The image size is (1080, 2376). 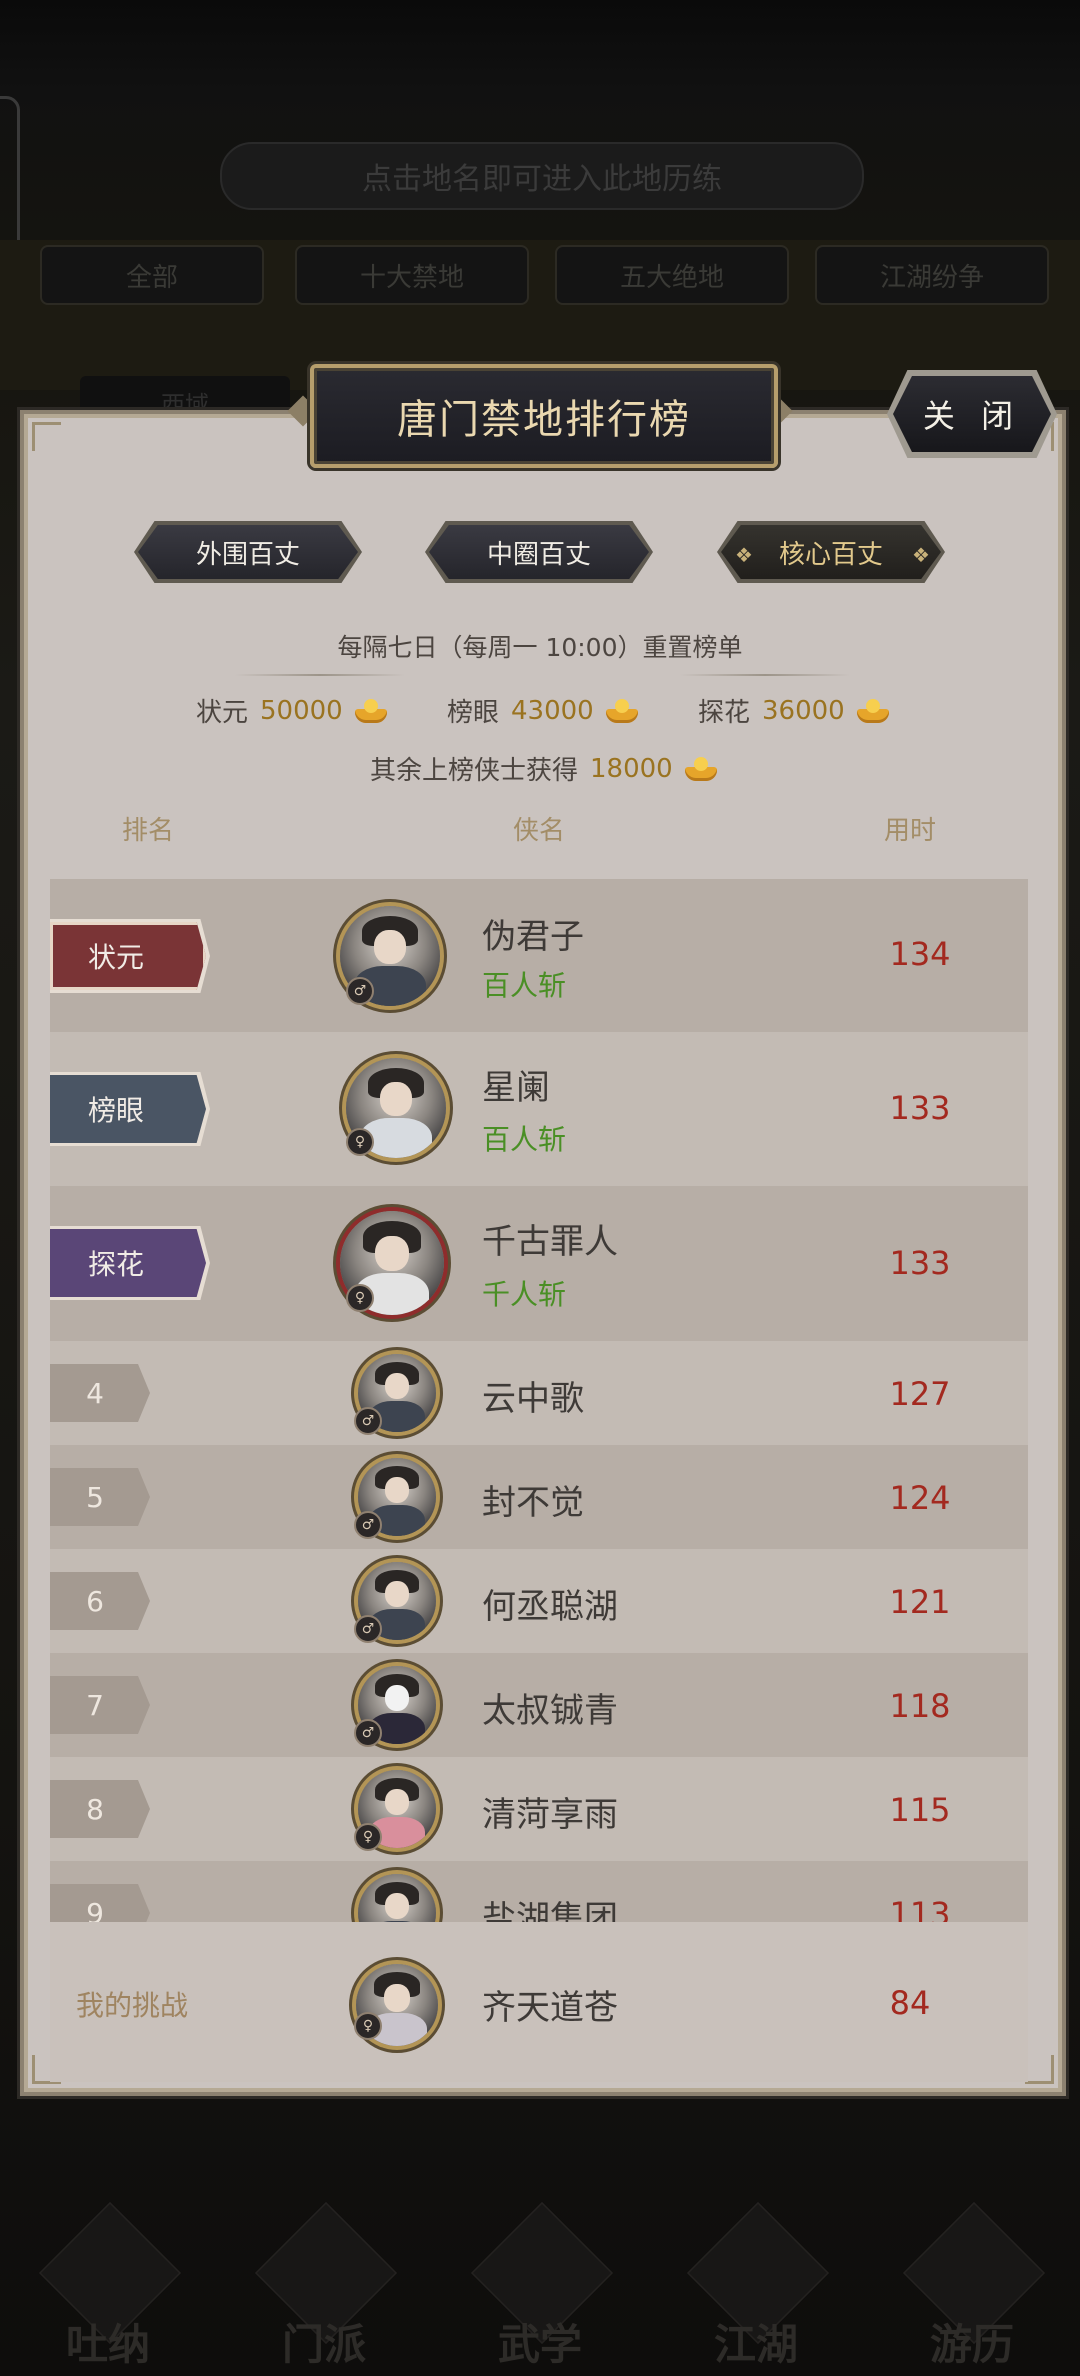 What do you see at coordinates (550, 1607) in the screenshot?
I see `player-name: 何丞聪湖` at bounding box center [550, 1607].